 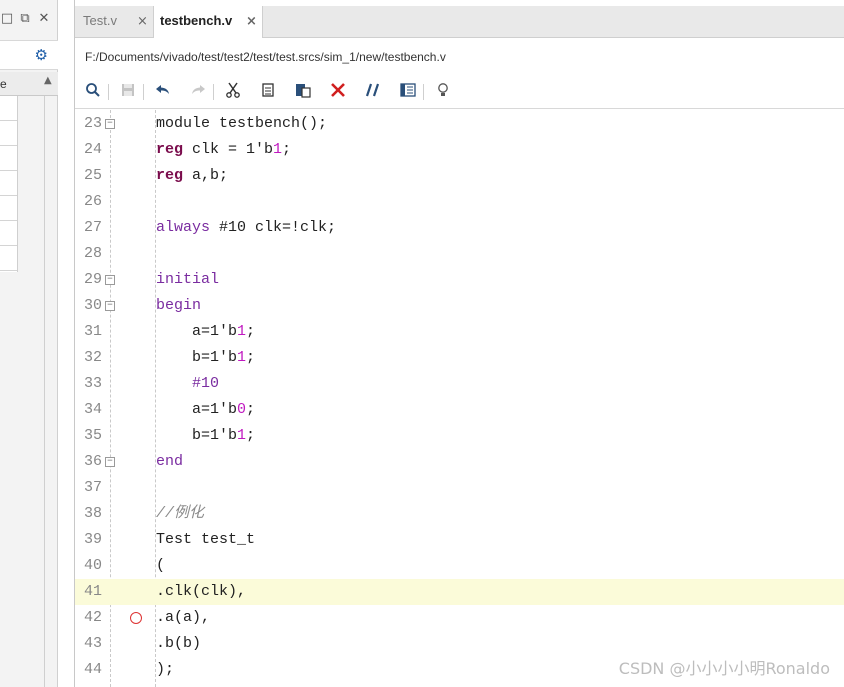 What do you see at coordinates (93, 92) in the screenshot?
I see `search-icon` at bounding box center [93, 92].